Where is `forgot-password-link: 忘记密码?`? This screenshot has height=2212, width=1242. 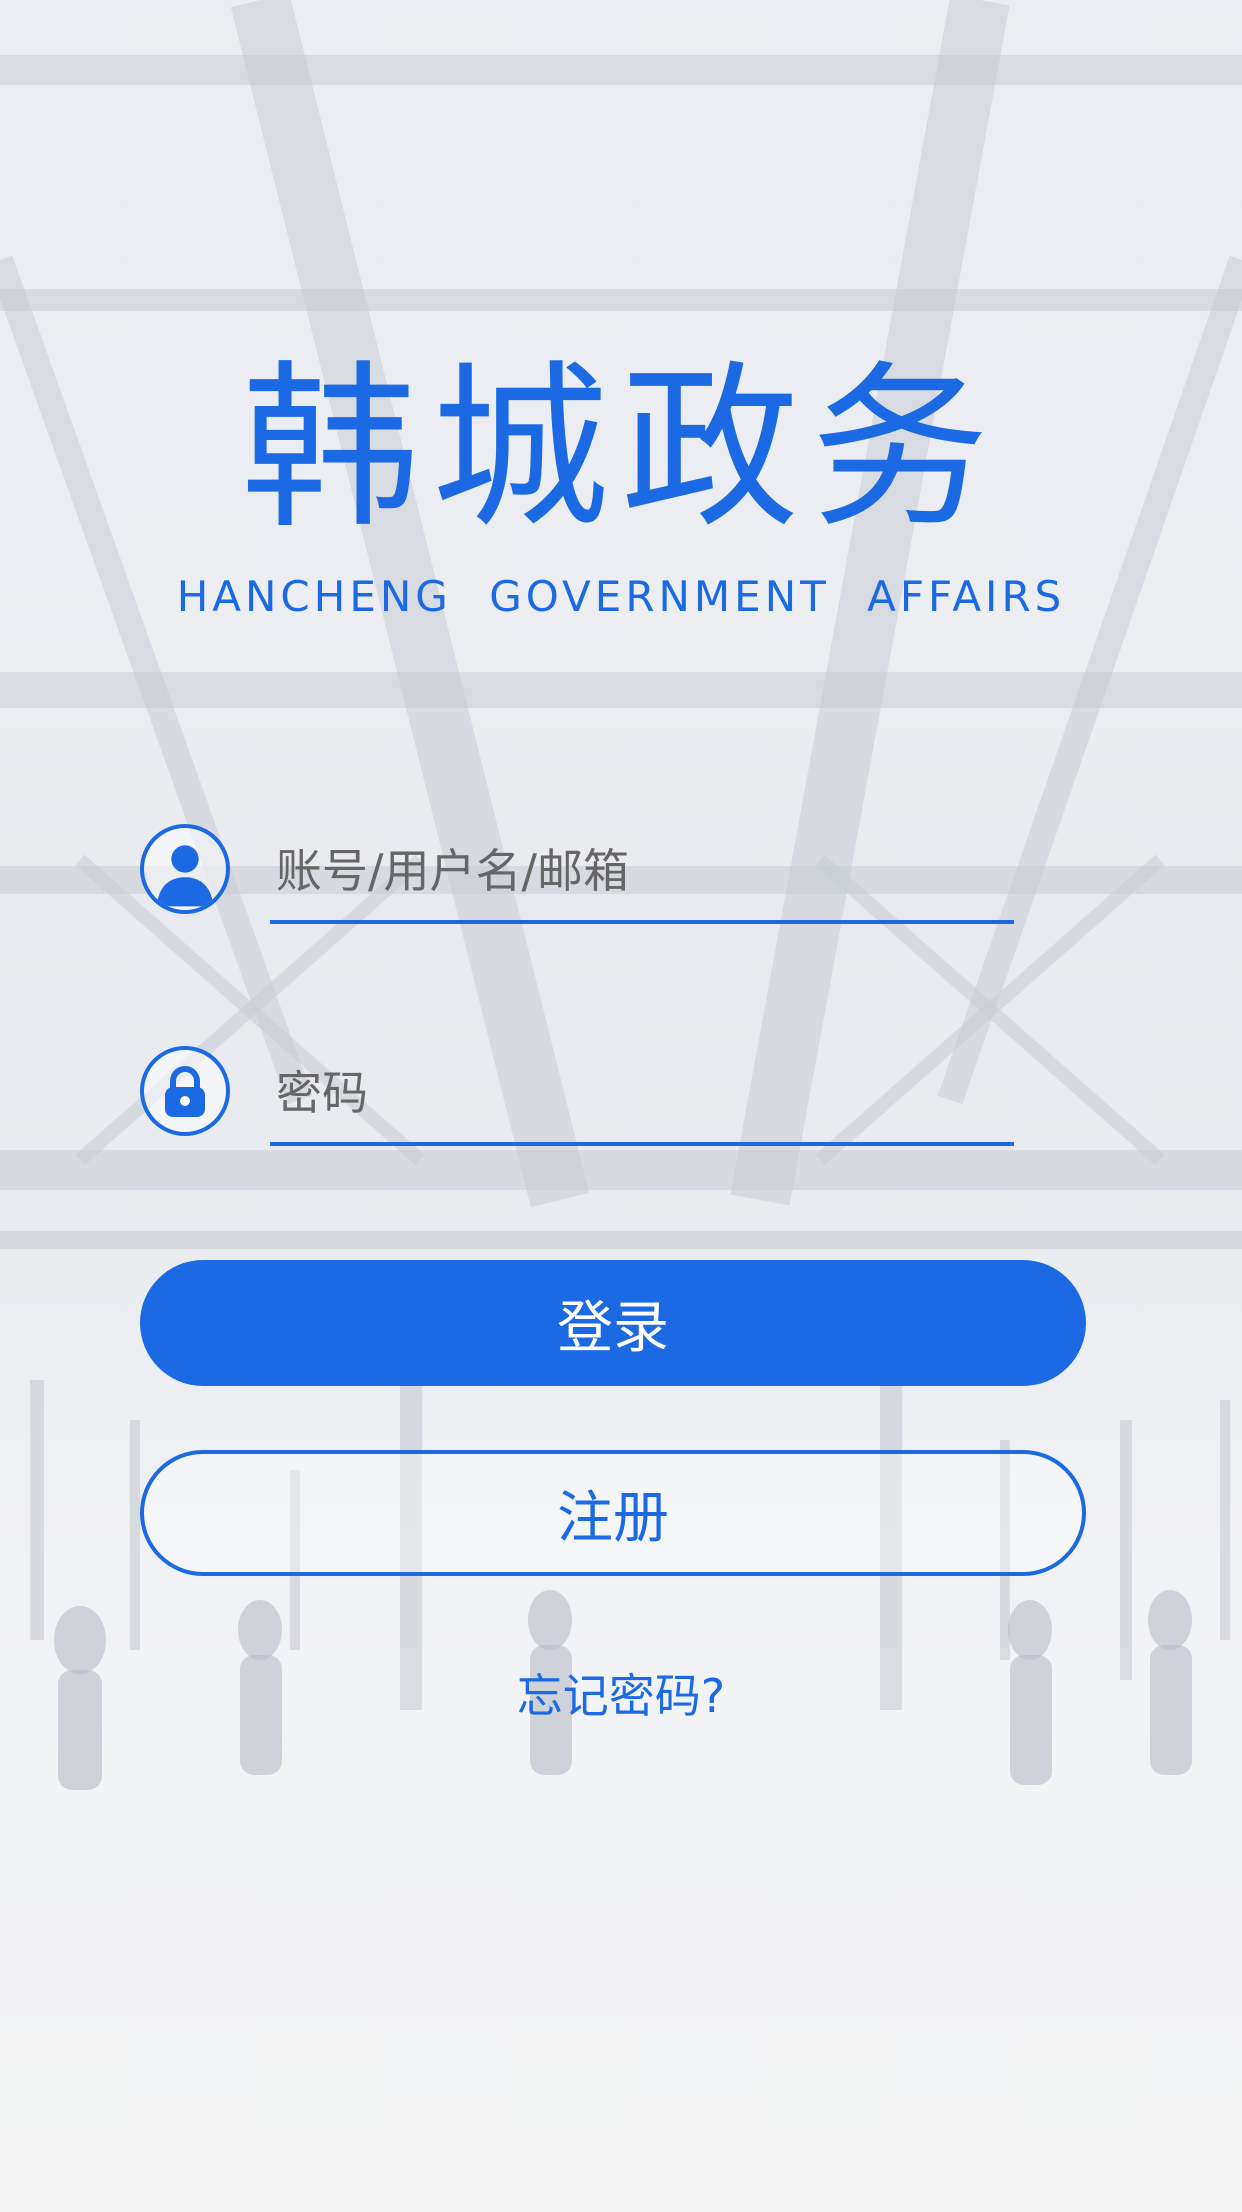 forgot-password-link: 忘记密码? is located at coordinates (621, 1693).